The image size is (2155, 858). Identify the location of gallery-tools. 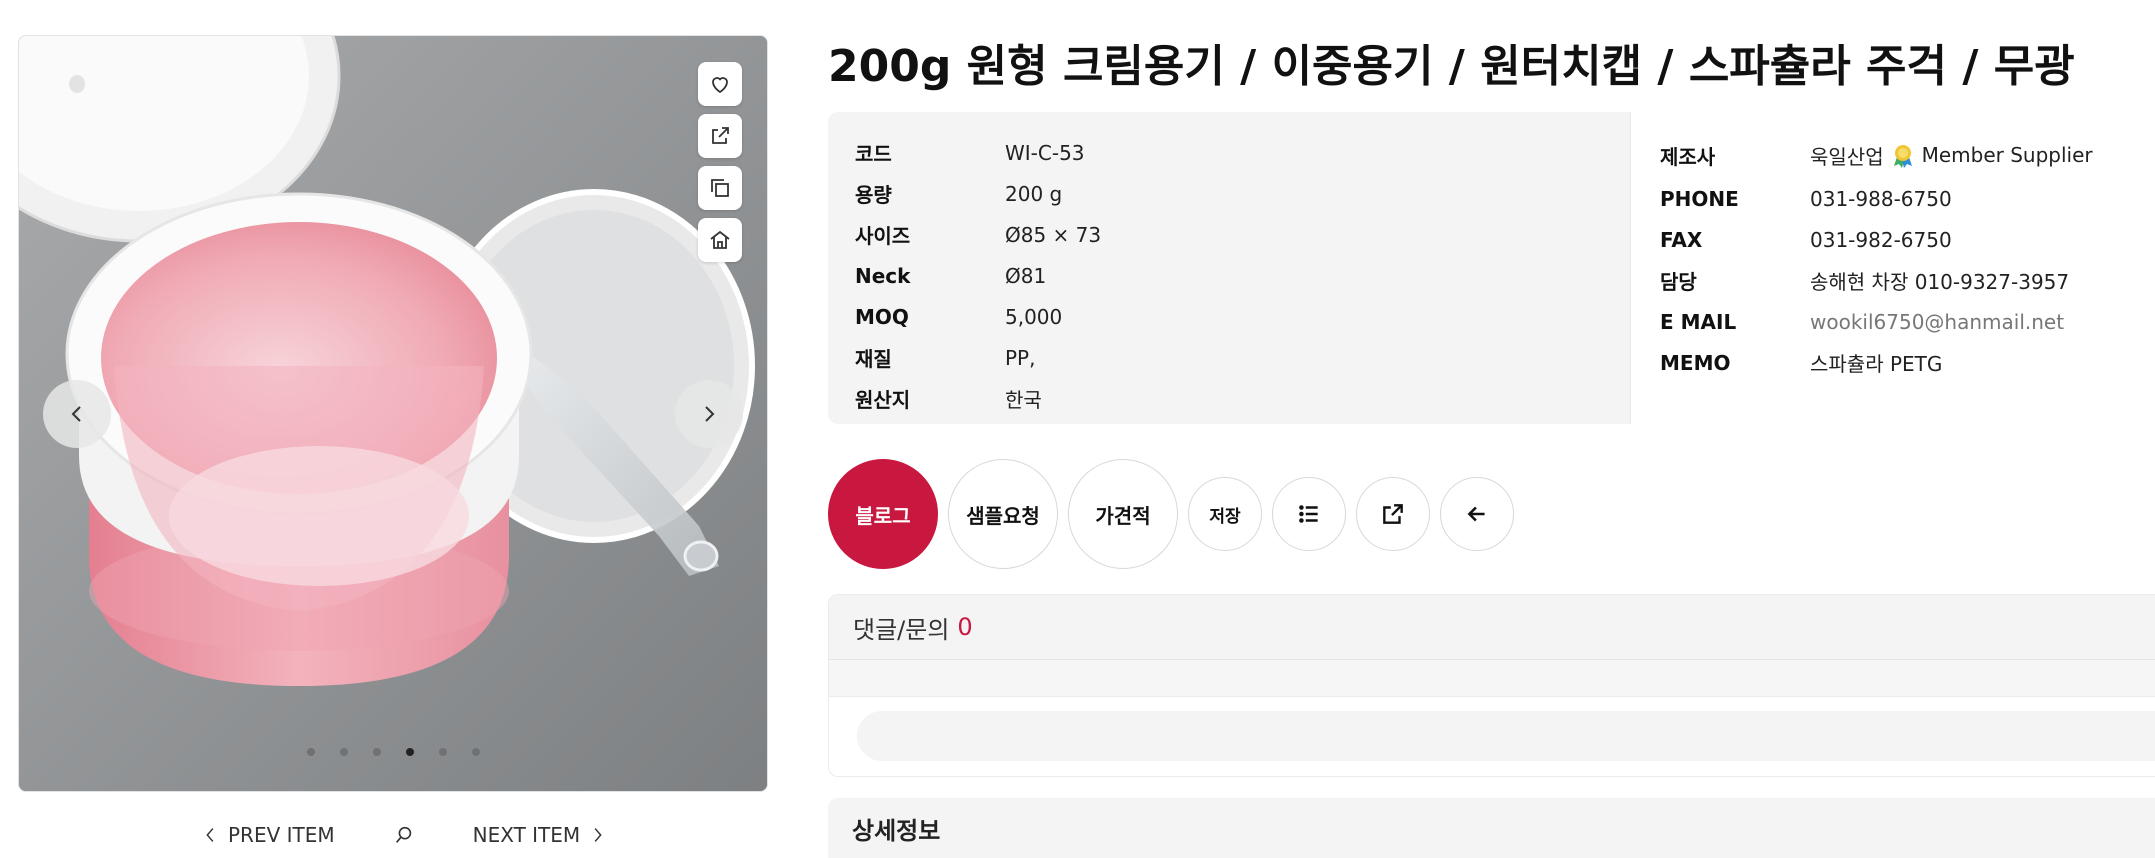
(720, 162).